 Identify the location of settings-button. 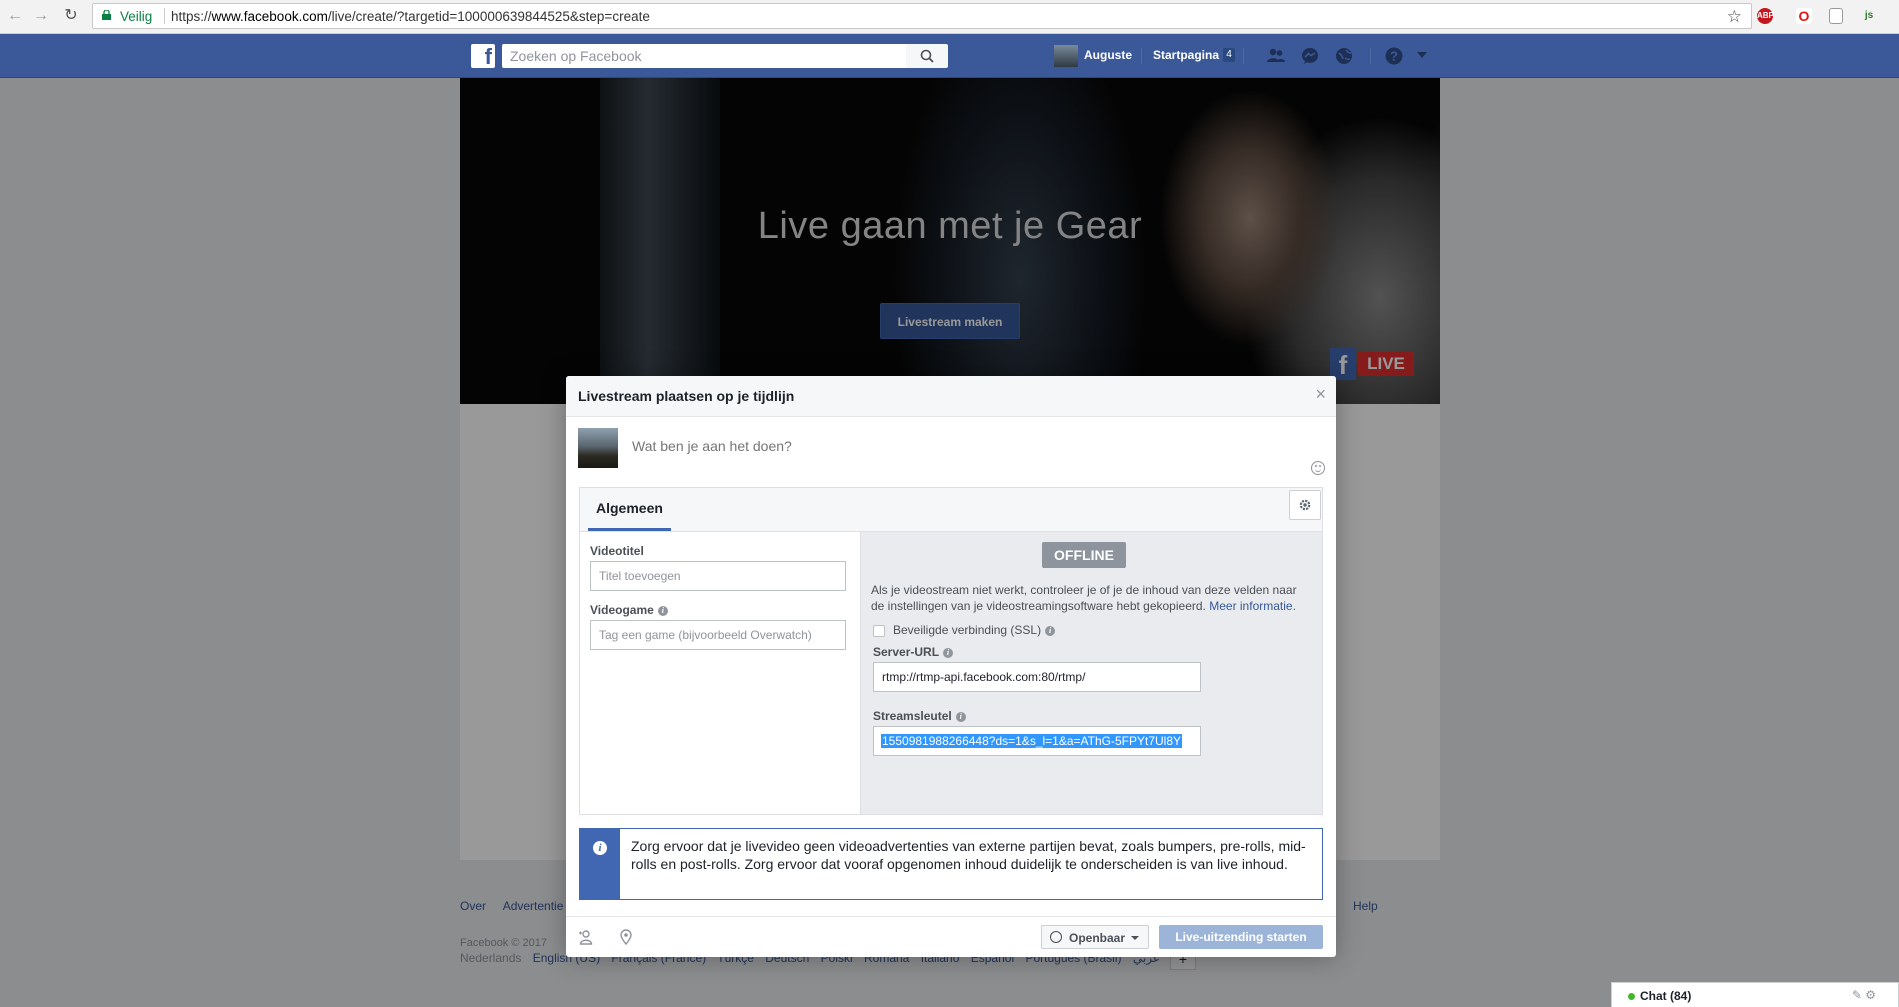
(1305, 505).